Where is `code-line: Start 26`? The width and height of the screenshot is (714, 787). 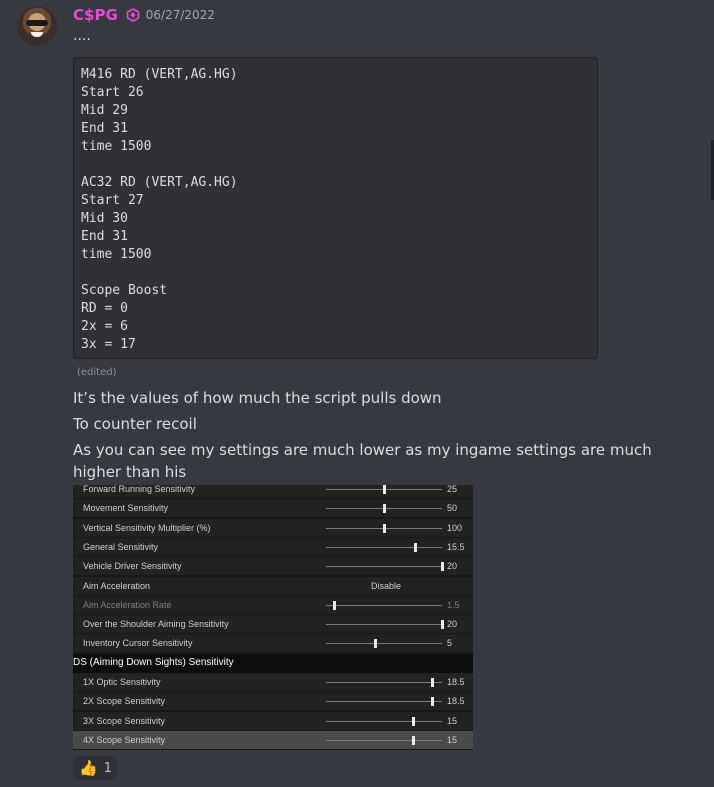
code-line: Start 26 is located at coordinates (112, 92).